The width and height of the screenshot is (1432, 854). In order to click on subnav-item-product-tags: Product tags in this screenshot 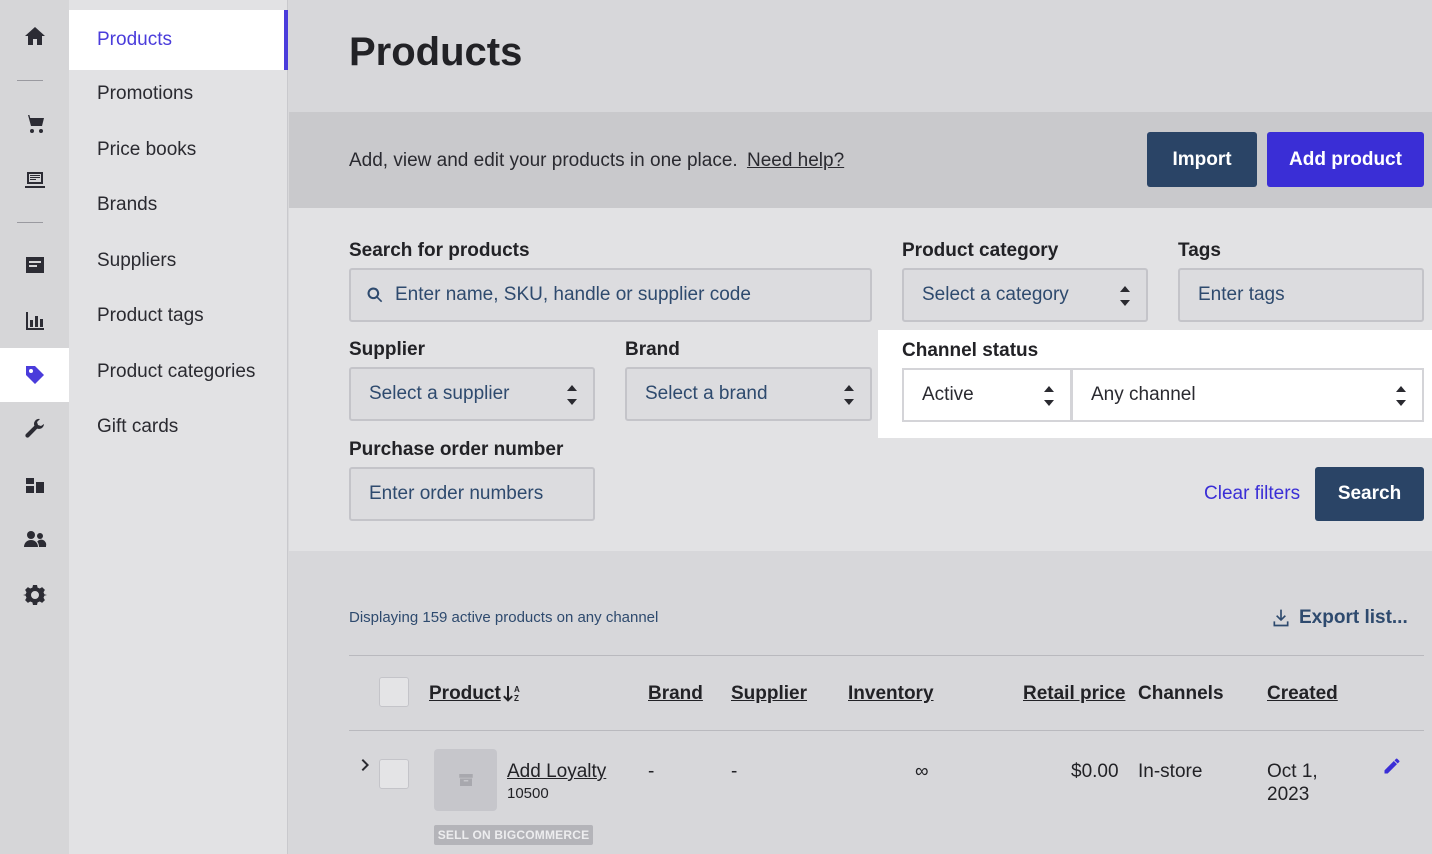, I will do `click(178, 316)`.